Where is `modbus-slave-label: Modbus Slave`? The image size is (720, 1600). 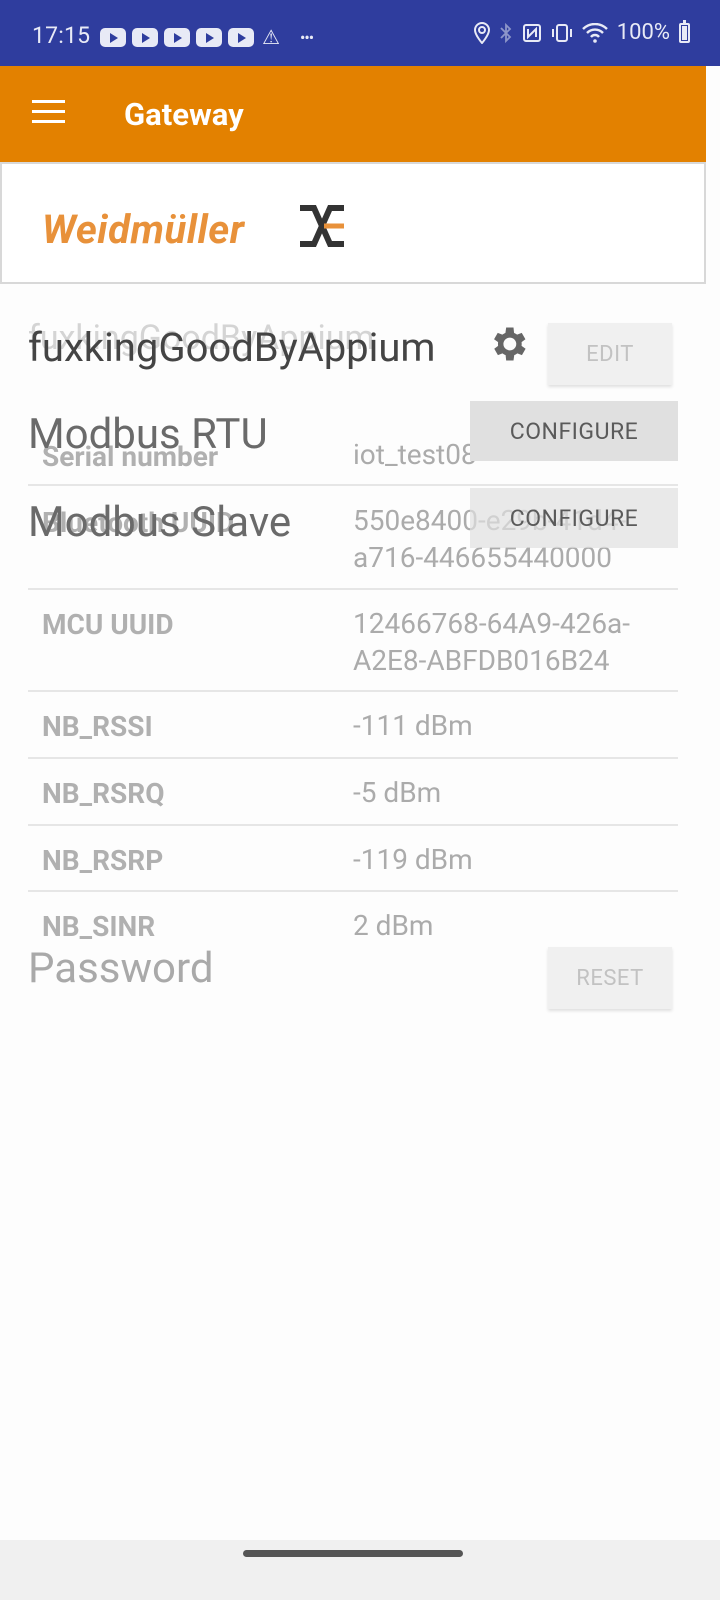
modbus-slave-label: Modbus Slave is located at coordinates (160, 522).